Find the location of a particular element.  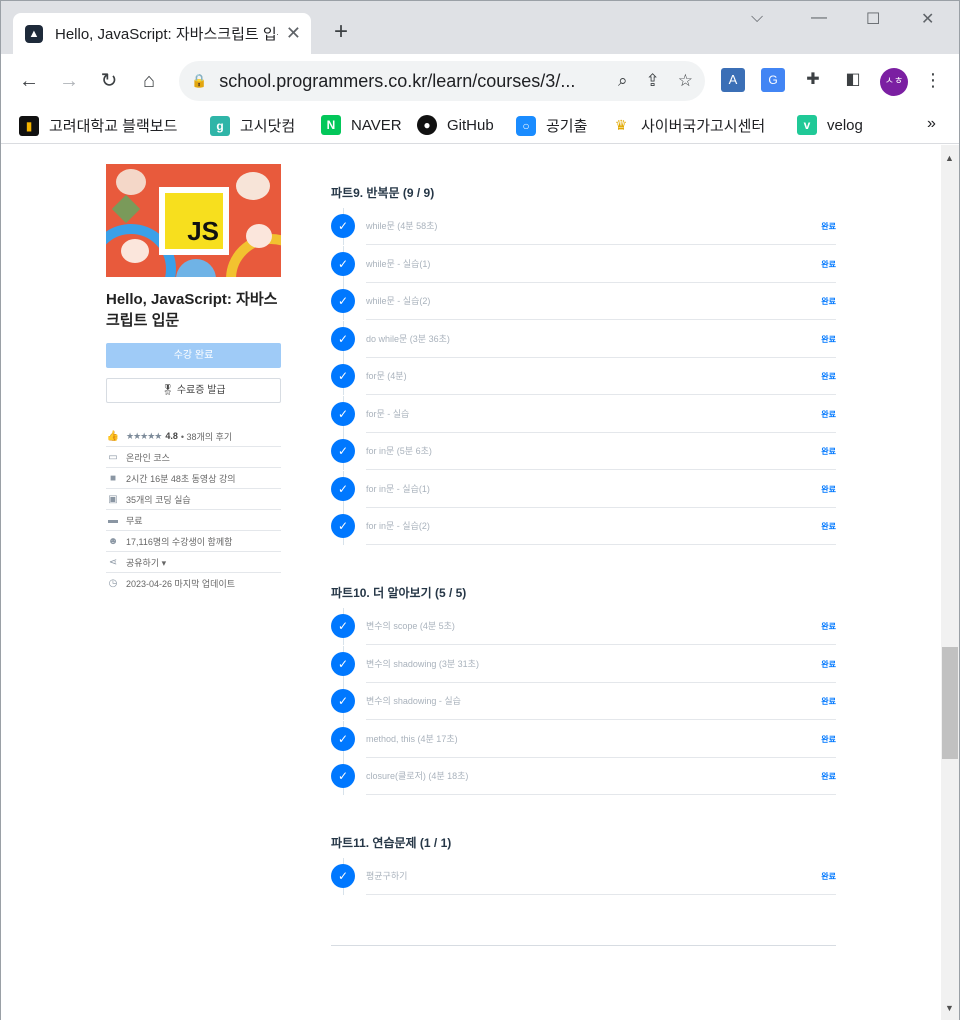

bookmarks-overflow-button: » is located at coordinates (931, 124).